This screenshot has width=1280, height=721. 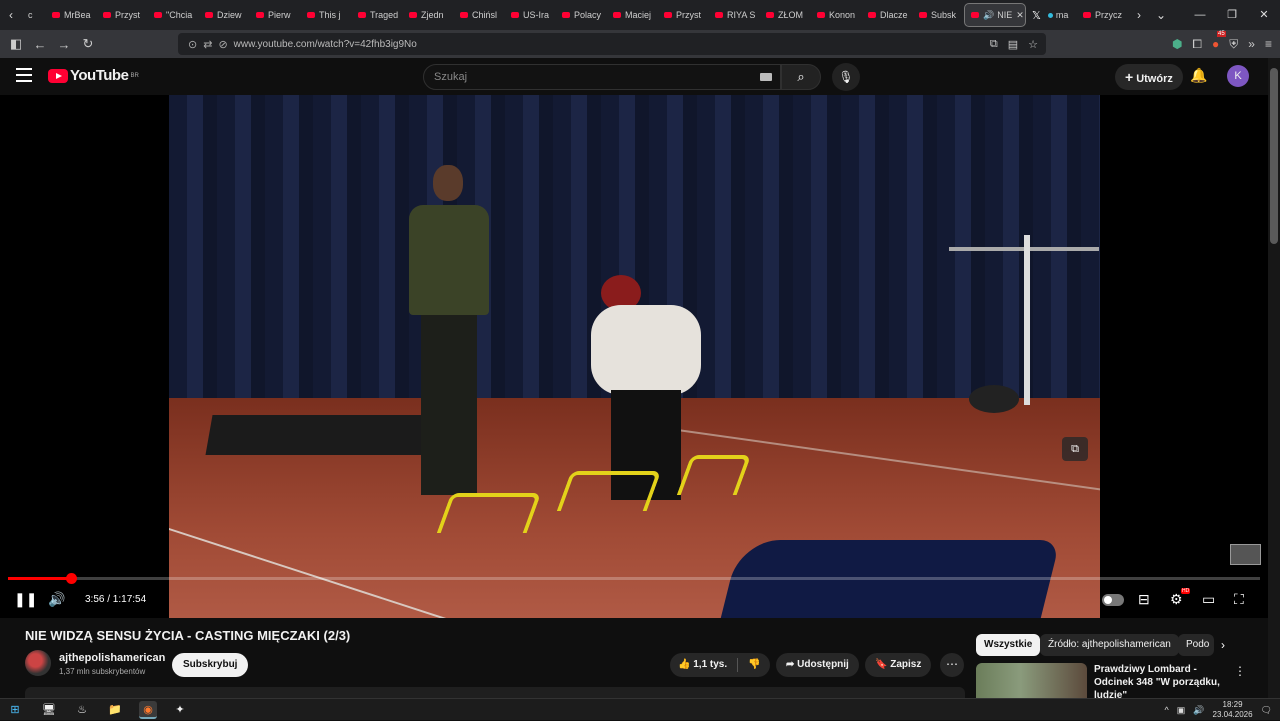 What do you see at coordinates (1219, 41) in the screenshot?
I see `adblock-extension-icon: ● 45` at bounding box center [1219, 41].